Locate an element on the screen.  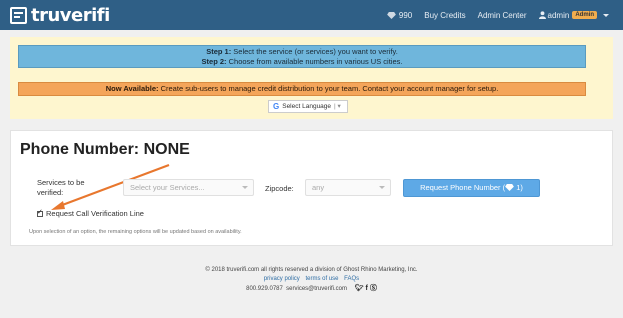
zipcode-value: any is located at coordinates (318, 187).